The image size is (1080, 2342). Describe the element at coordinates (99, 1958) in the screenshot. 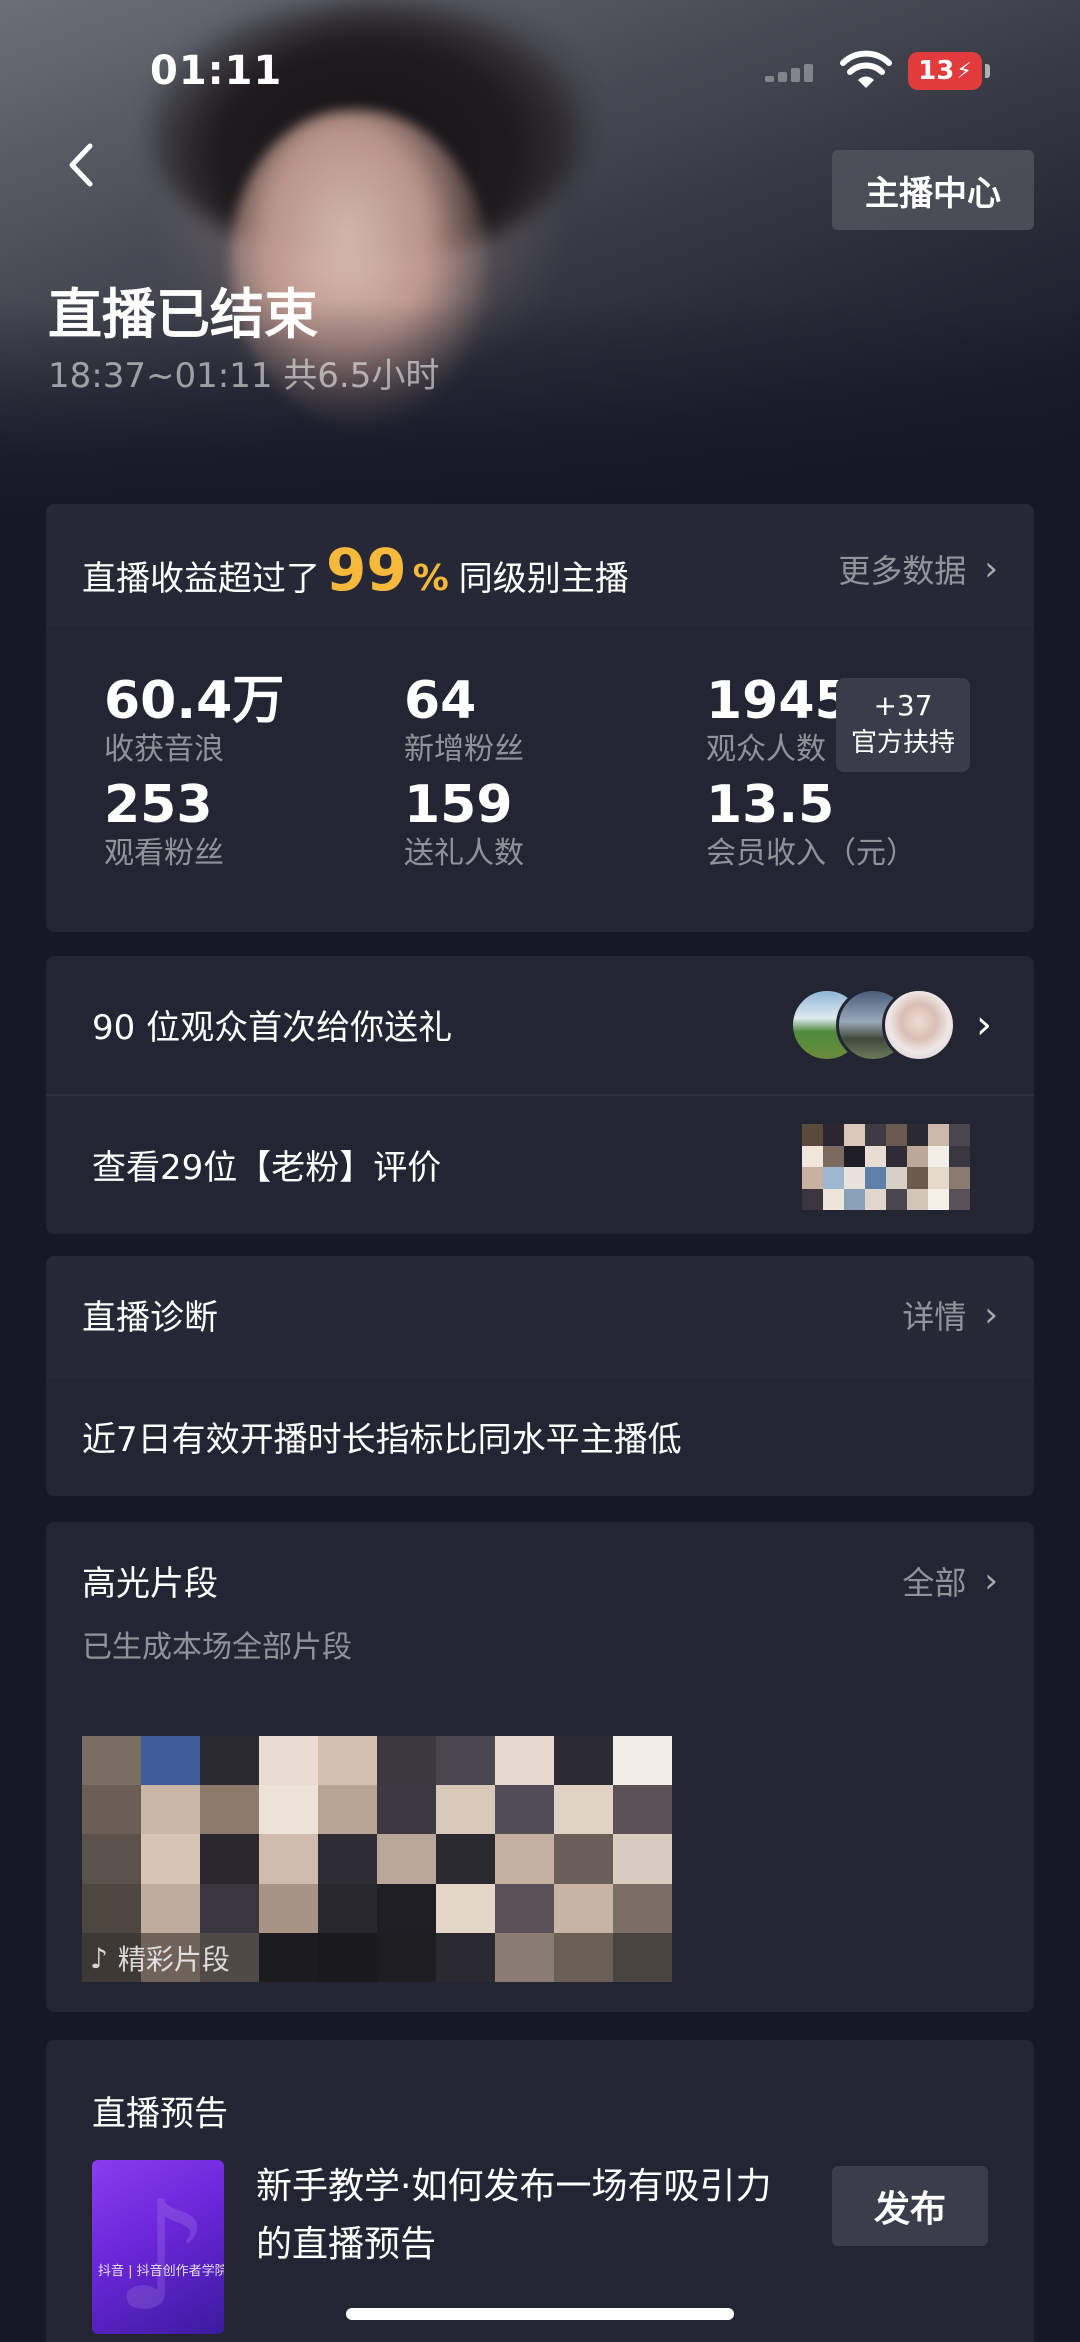

I see `douyin-logo-icon: ♪` at that location.